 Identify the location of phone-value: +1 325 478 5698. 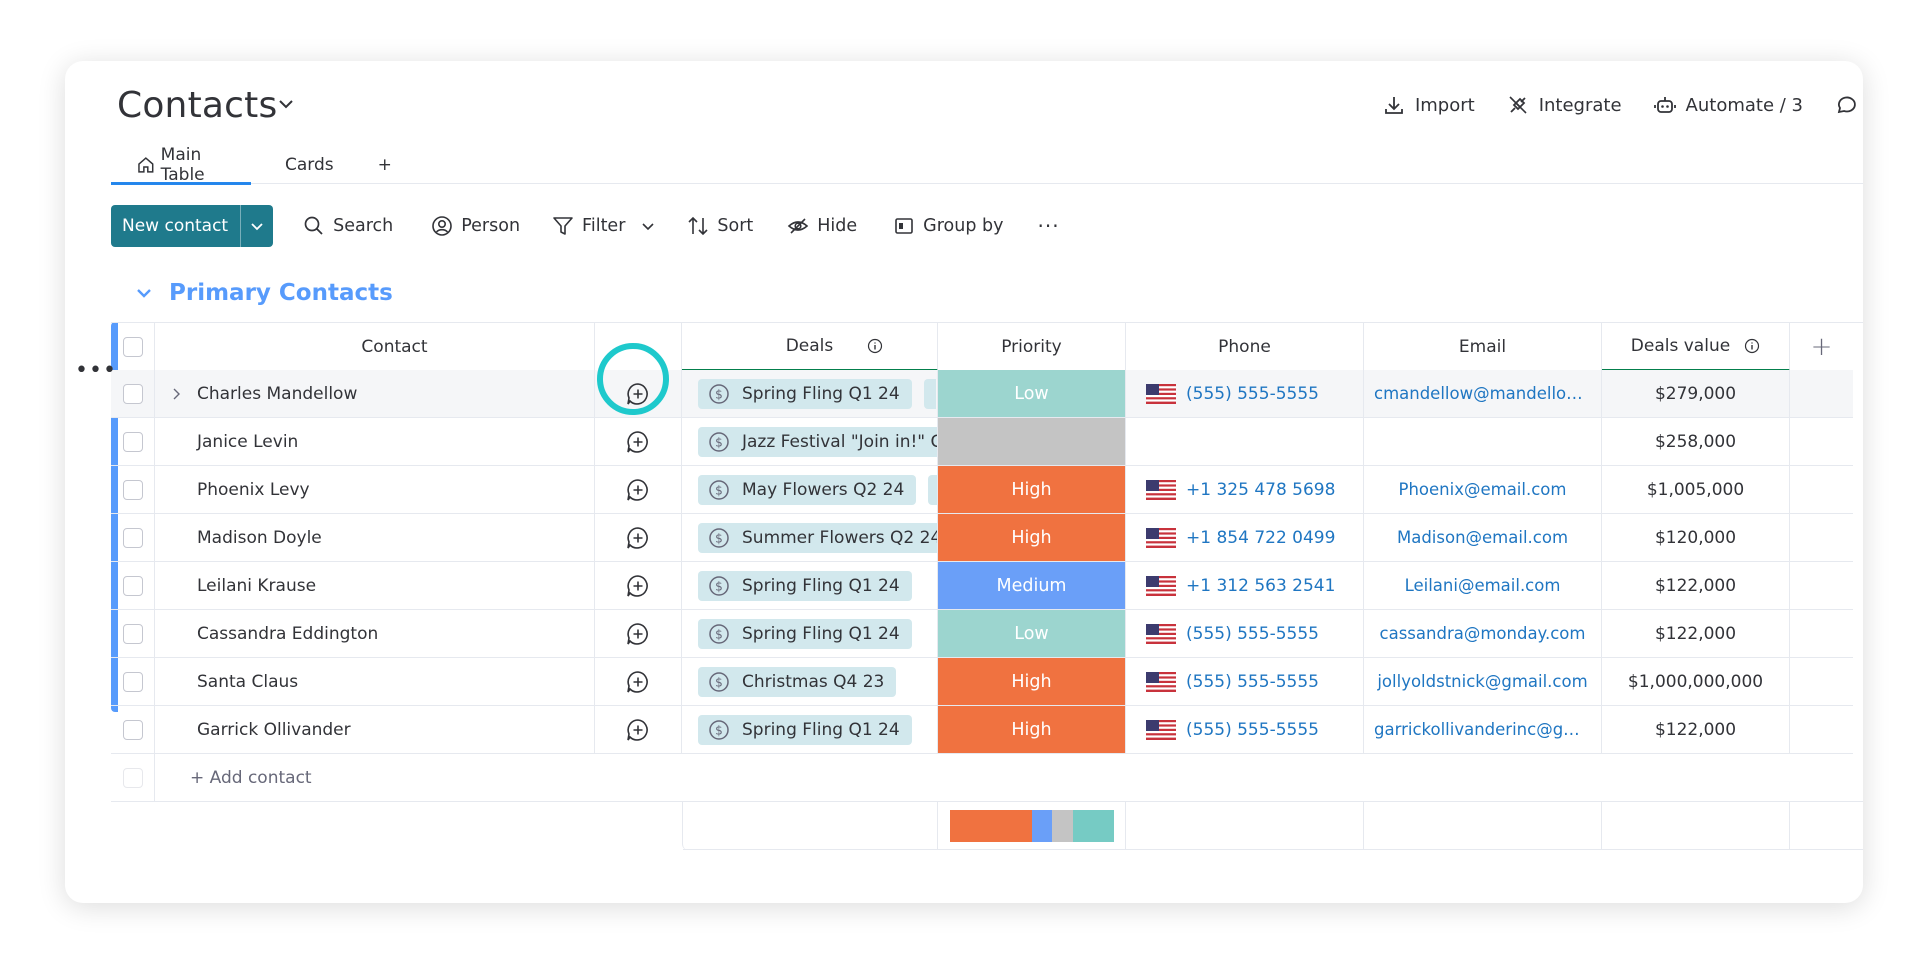
(1230, 489).